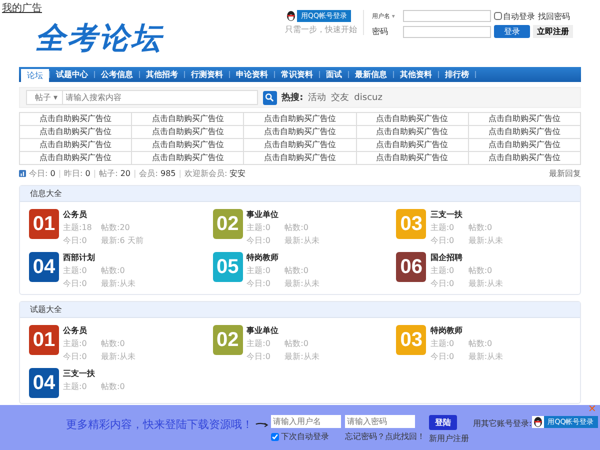 This screenshot has width=600, height=450. I want to click on nav-tab: 其他资料, so click(416, 75).